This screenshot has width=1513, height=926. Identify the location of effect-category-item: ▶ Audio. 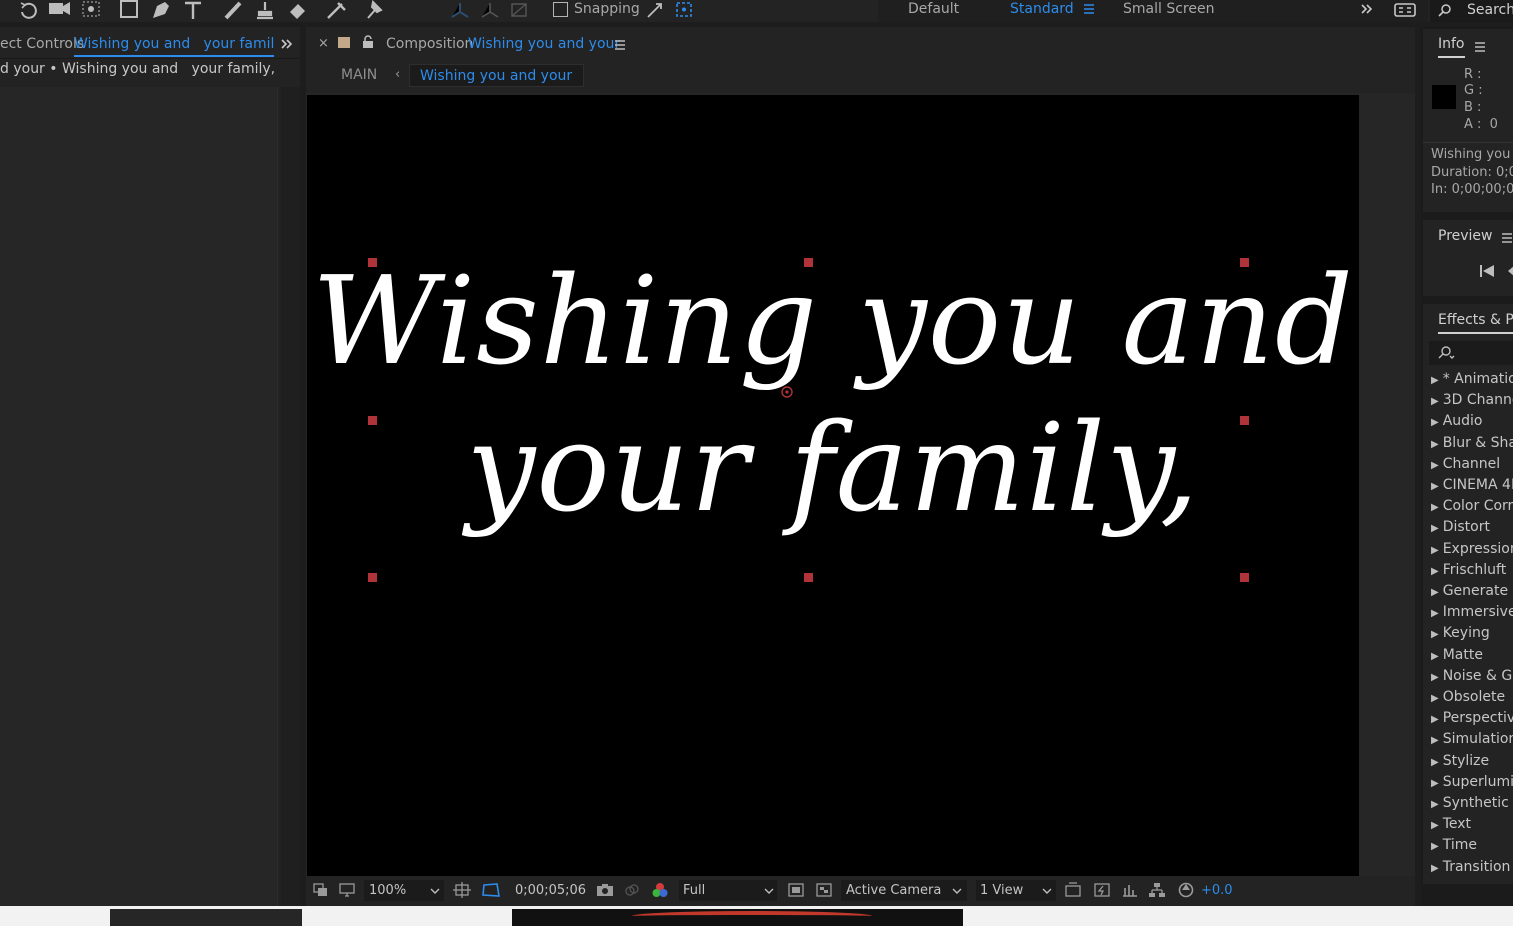
(1457, 421).